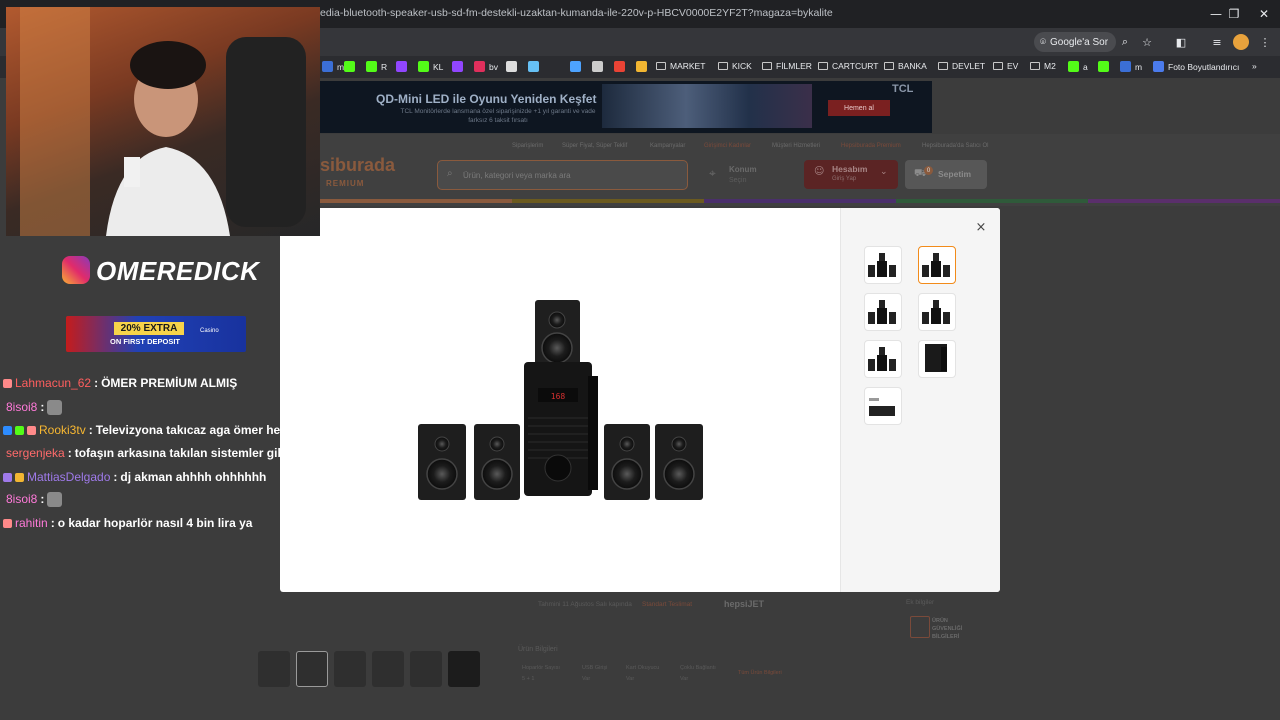 The width and height of the screenshot is (1280, 720). Describe the element at coordinates (163, 121) in the screenshot. I see `streamer-silhouette` at that location.